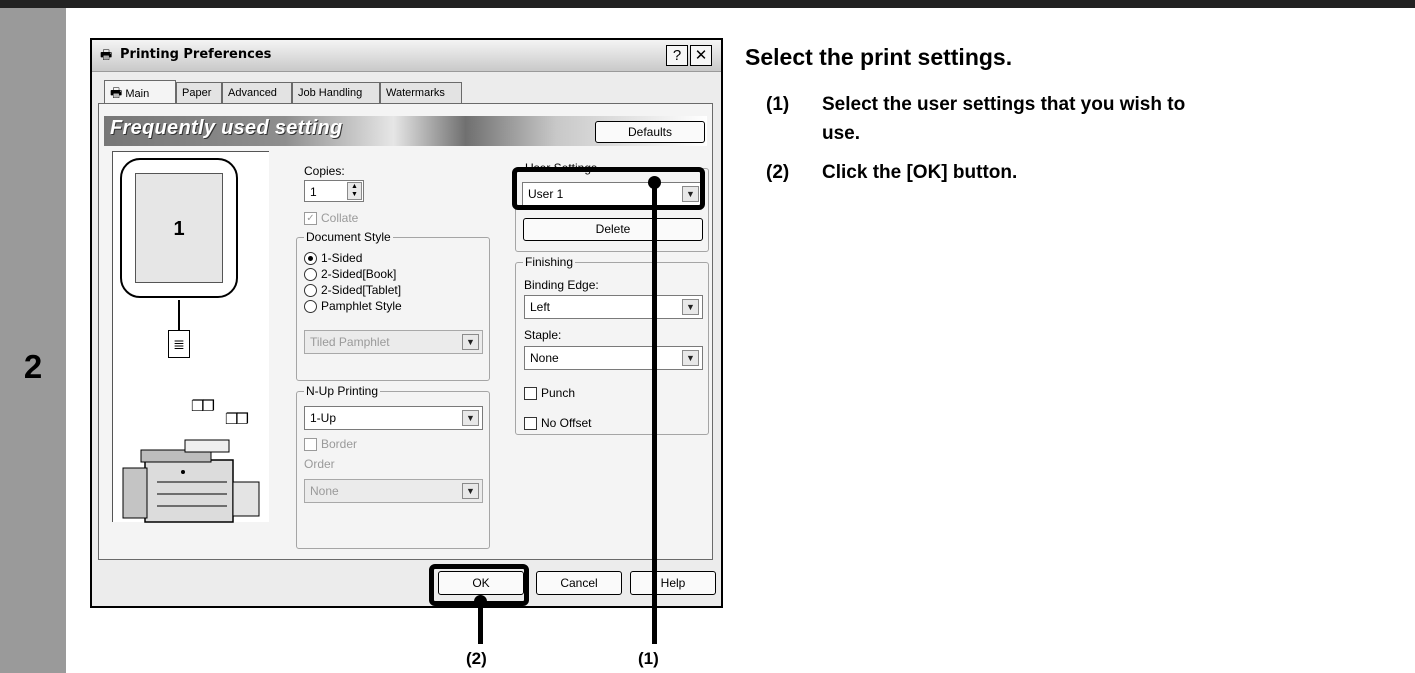  I want to click on copies-spinner: ▲ ▼, so click(354, 191).